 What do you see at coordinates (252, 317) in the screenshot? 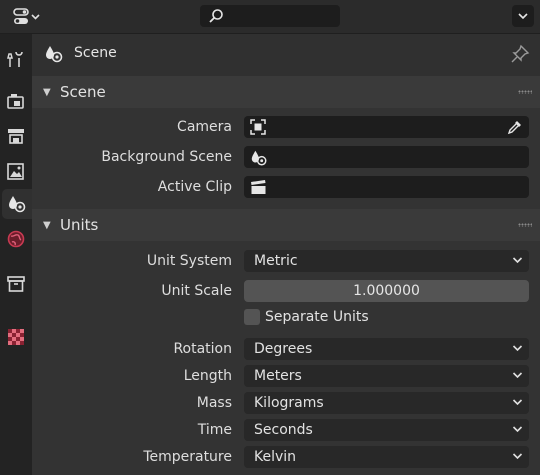
I see `separate-units-checkbox` at bounding box center [252, 317].